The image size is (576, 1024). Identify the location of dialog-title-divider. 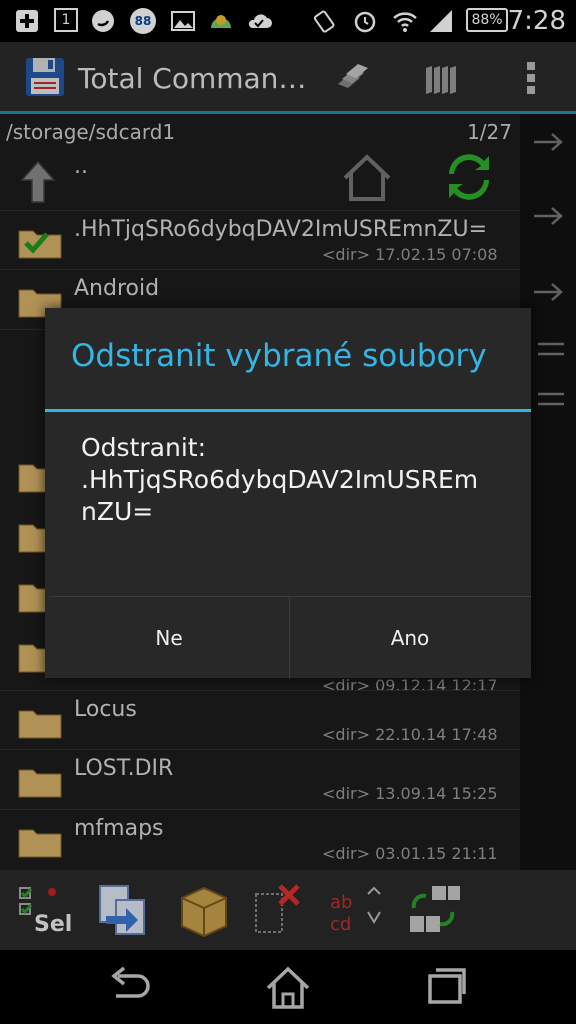
(288, 410).